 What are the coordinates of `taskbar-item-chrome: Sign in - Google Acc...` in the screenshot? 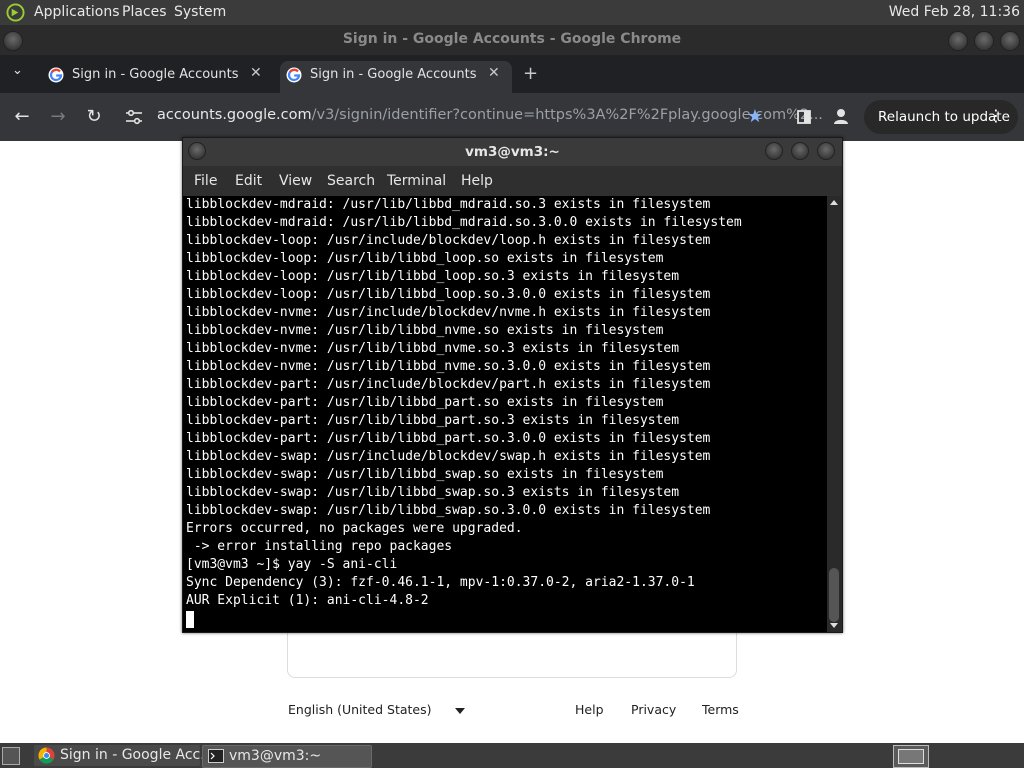 It's located at (124, 755).